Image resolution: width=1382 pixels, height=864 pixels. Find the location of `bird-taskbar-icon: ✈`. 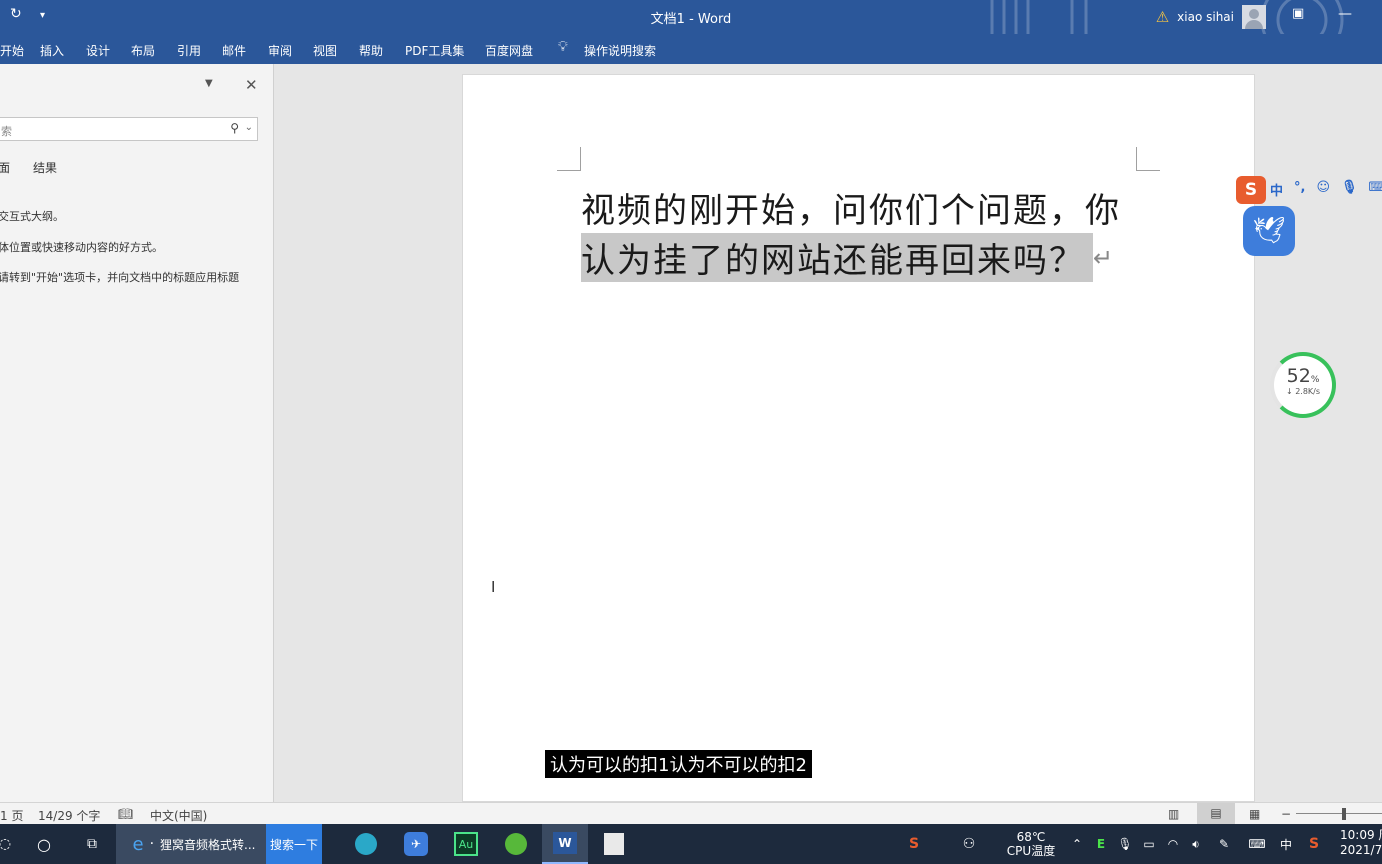

bird-taskbar-icon: ✈ is located at coordinates (416, 844).